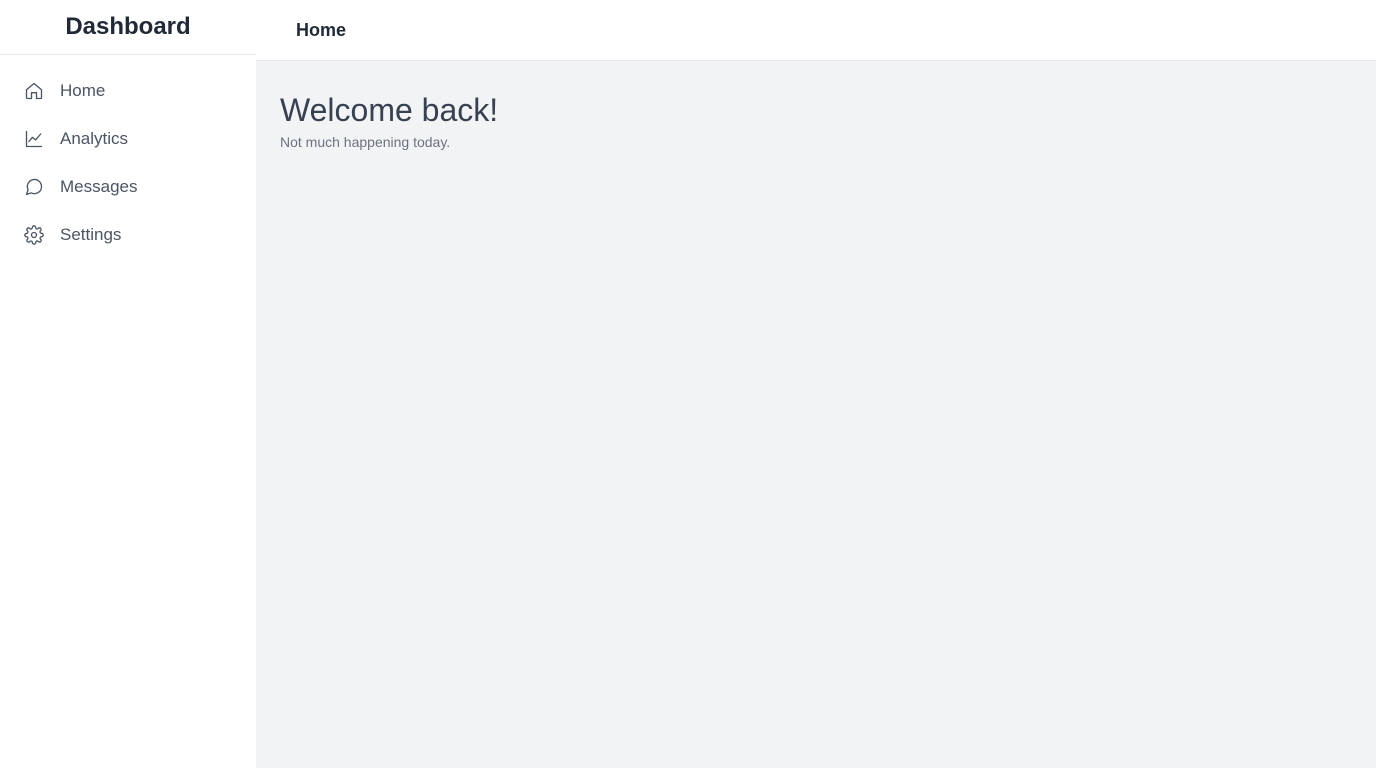 This screenshot has width=1376, height=768. What do you see at coordinates (34, 235) in the screenshot?
I see `gear-icon` at bounding box center [34, 235].